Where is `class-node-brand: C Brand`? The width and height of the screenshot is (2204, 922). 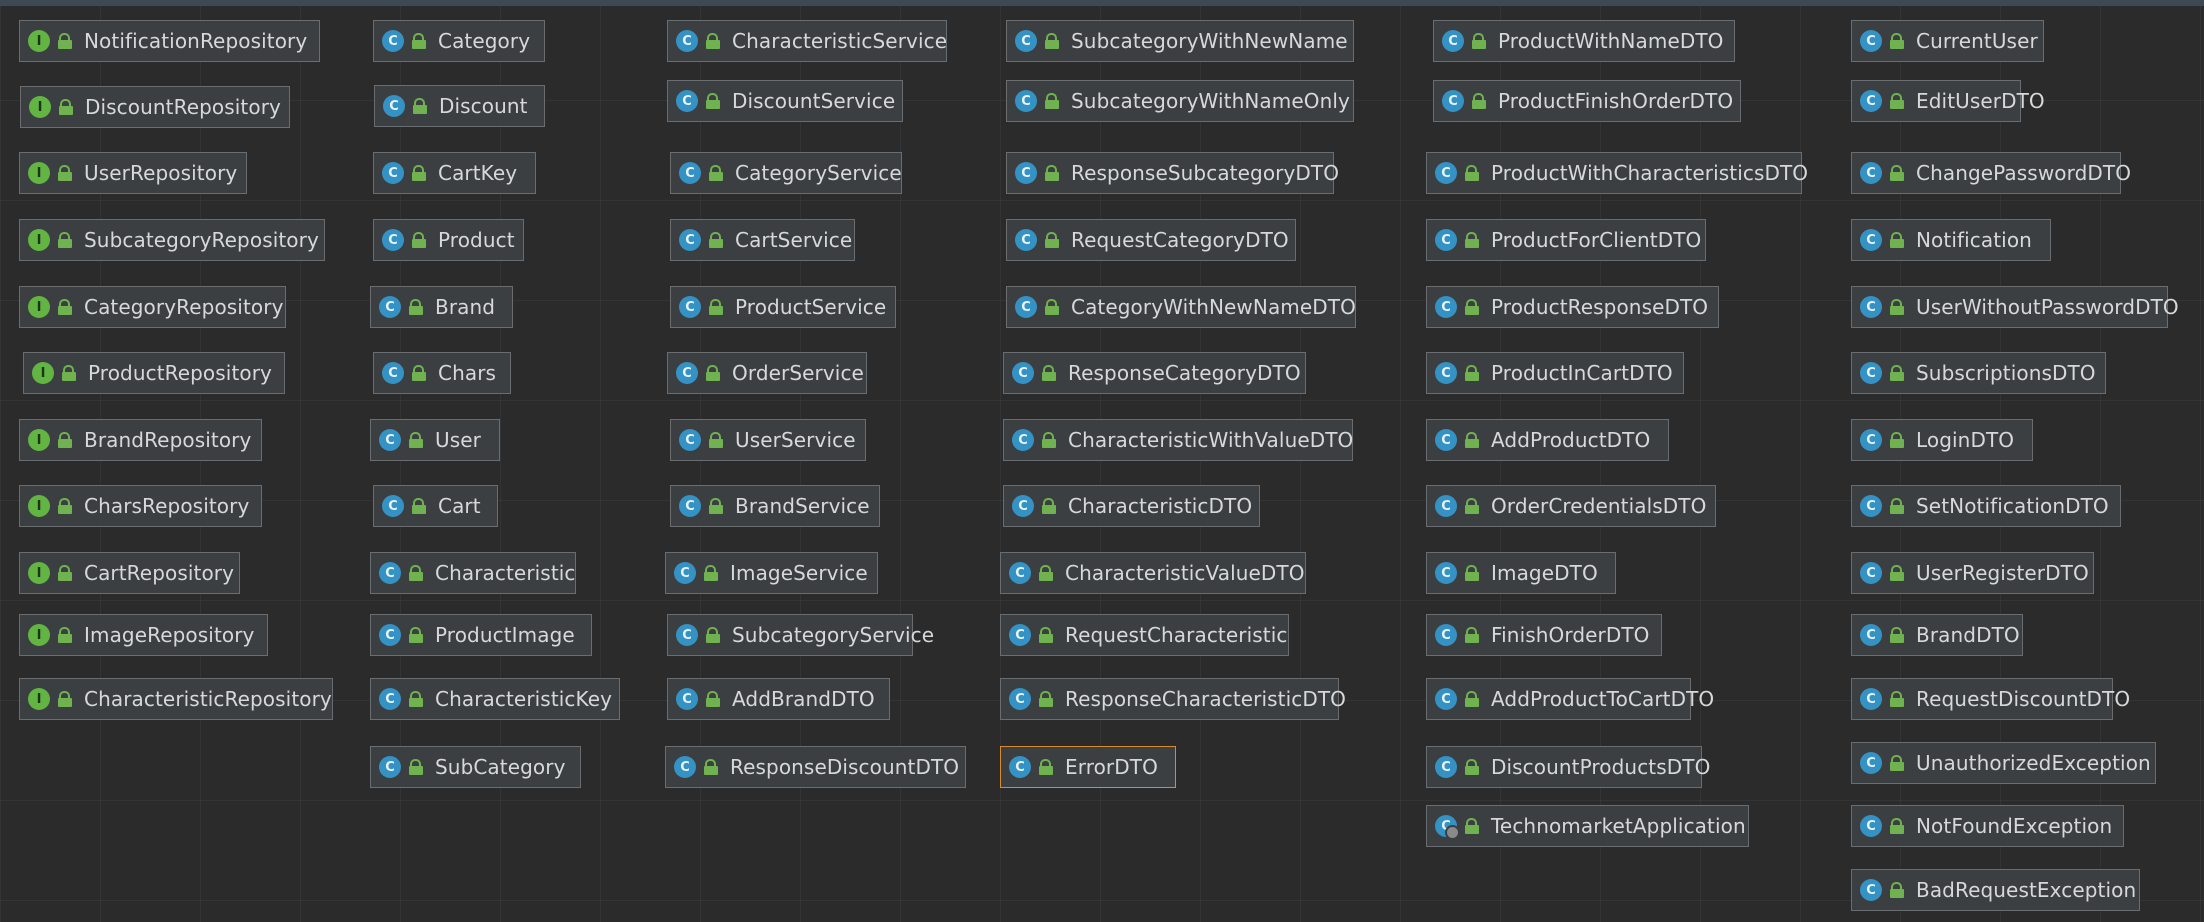 class-node-brand: C Brand is located at coordinates (441, 307).